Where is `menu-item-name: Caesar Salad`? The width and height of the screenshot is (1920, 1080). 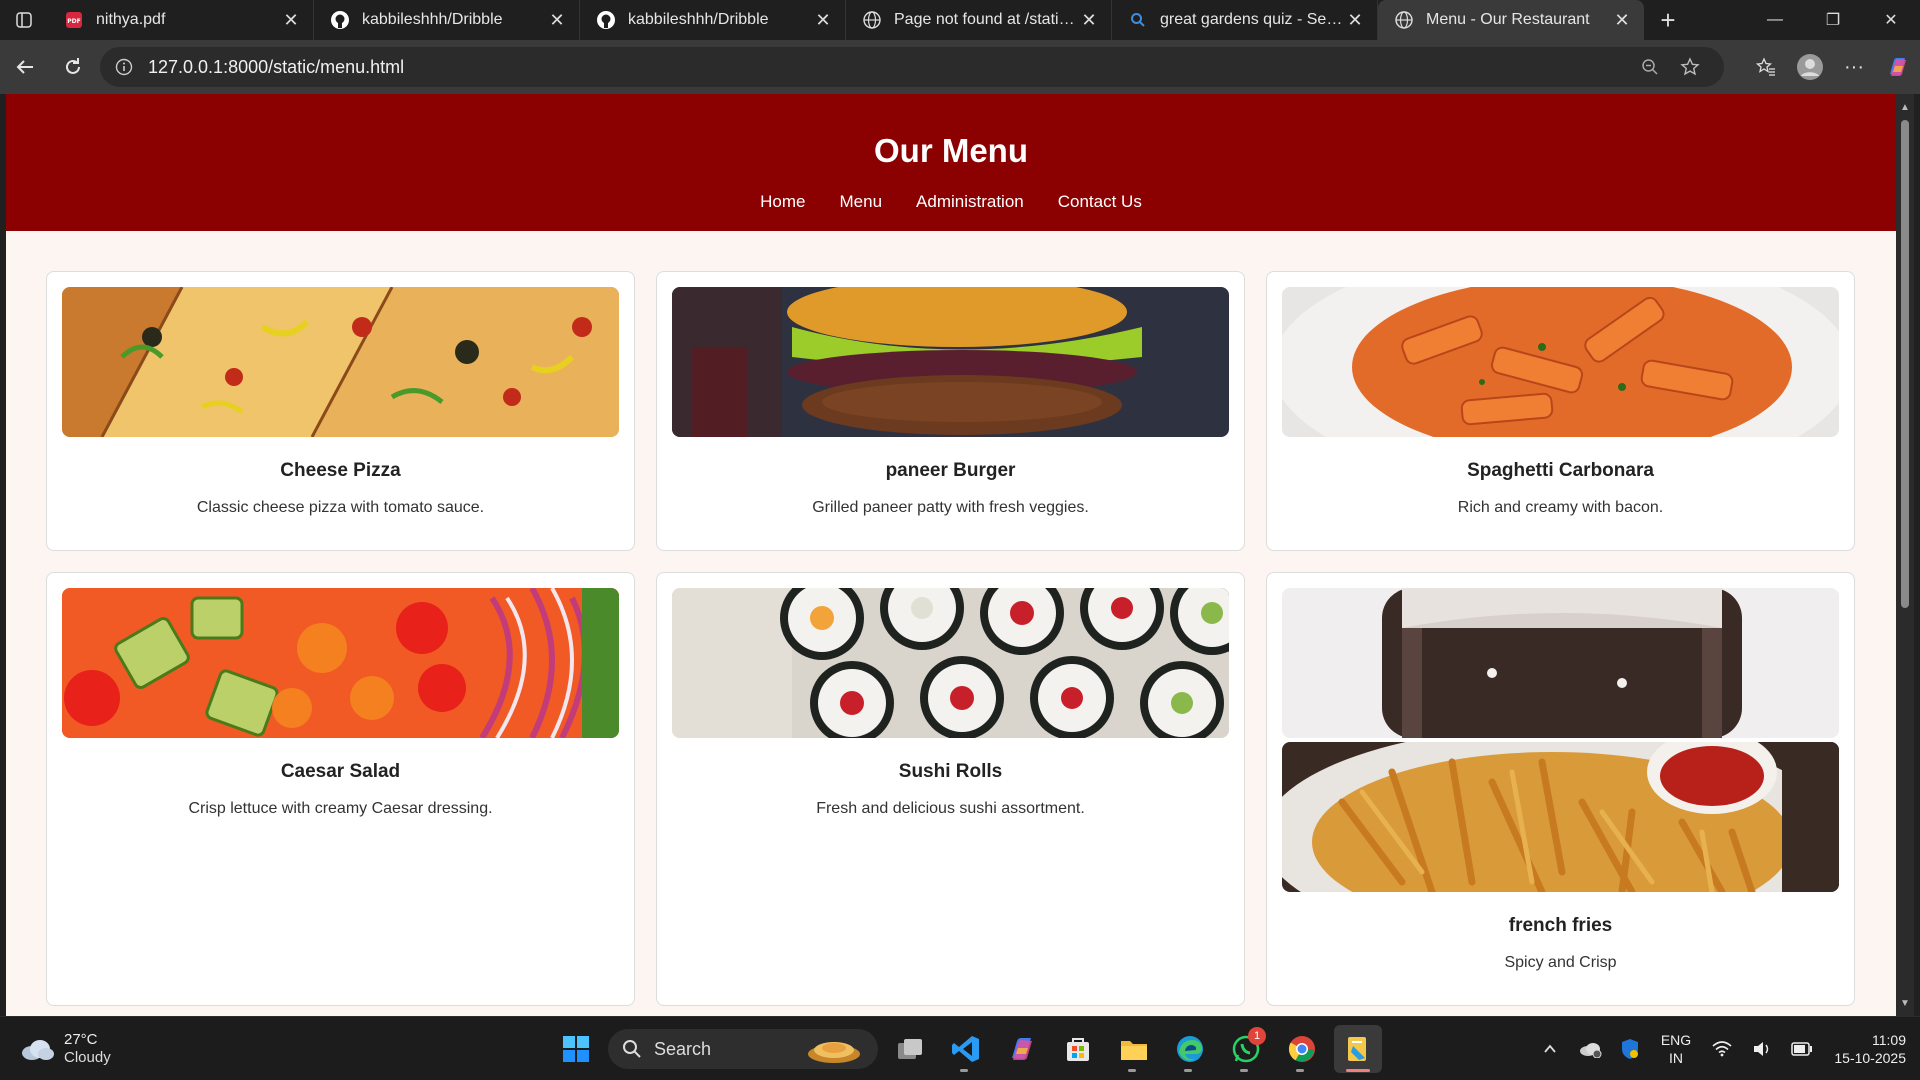 menu-item-name: Caesar Salad is located at coordinates (340, 771).